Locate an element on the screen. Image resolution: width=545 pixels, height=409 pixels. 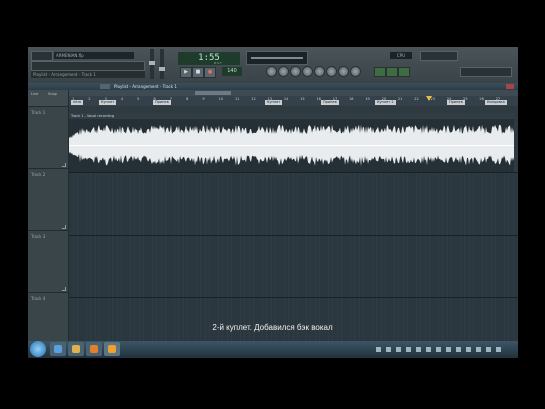
track-header-3: Track 3 is located at coordinates (48, 261).